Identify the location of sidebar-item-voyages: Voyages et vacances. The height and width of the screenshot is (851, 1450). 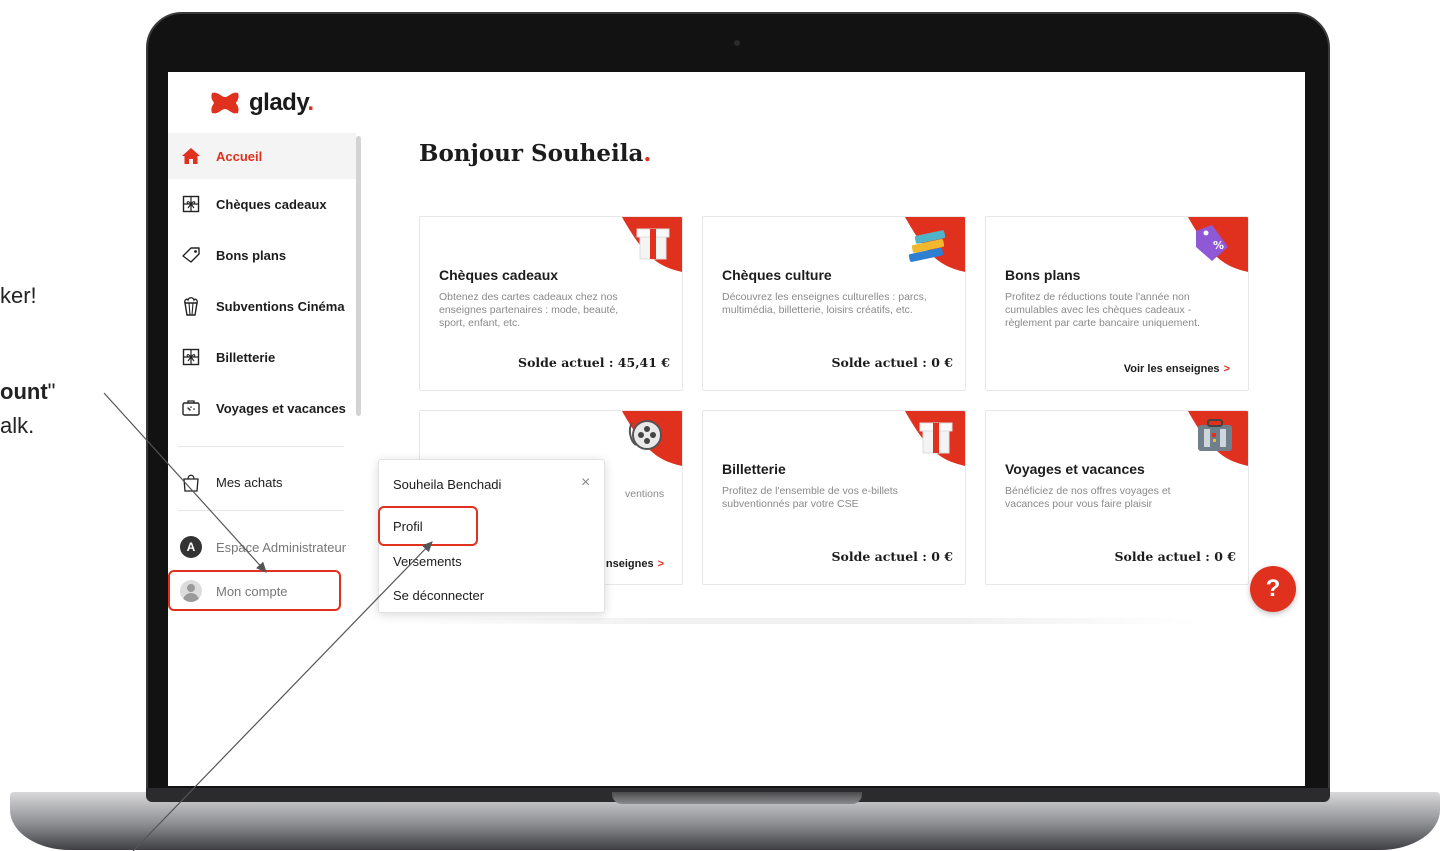
(262, 408).